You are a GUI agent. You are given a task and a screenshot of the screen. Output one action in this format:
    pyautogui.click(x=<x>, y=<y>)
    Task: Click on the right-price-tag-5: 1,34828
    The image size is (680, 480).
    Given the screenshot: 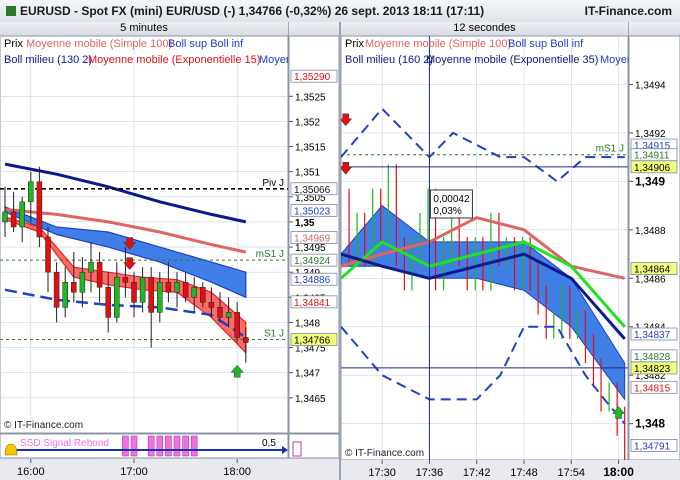 What is the action you would take?
    pyautogui.click(x=652, y=357)
    